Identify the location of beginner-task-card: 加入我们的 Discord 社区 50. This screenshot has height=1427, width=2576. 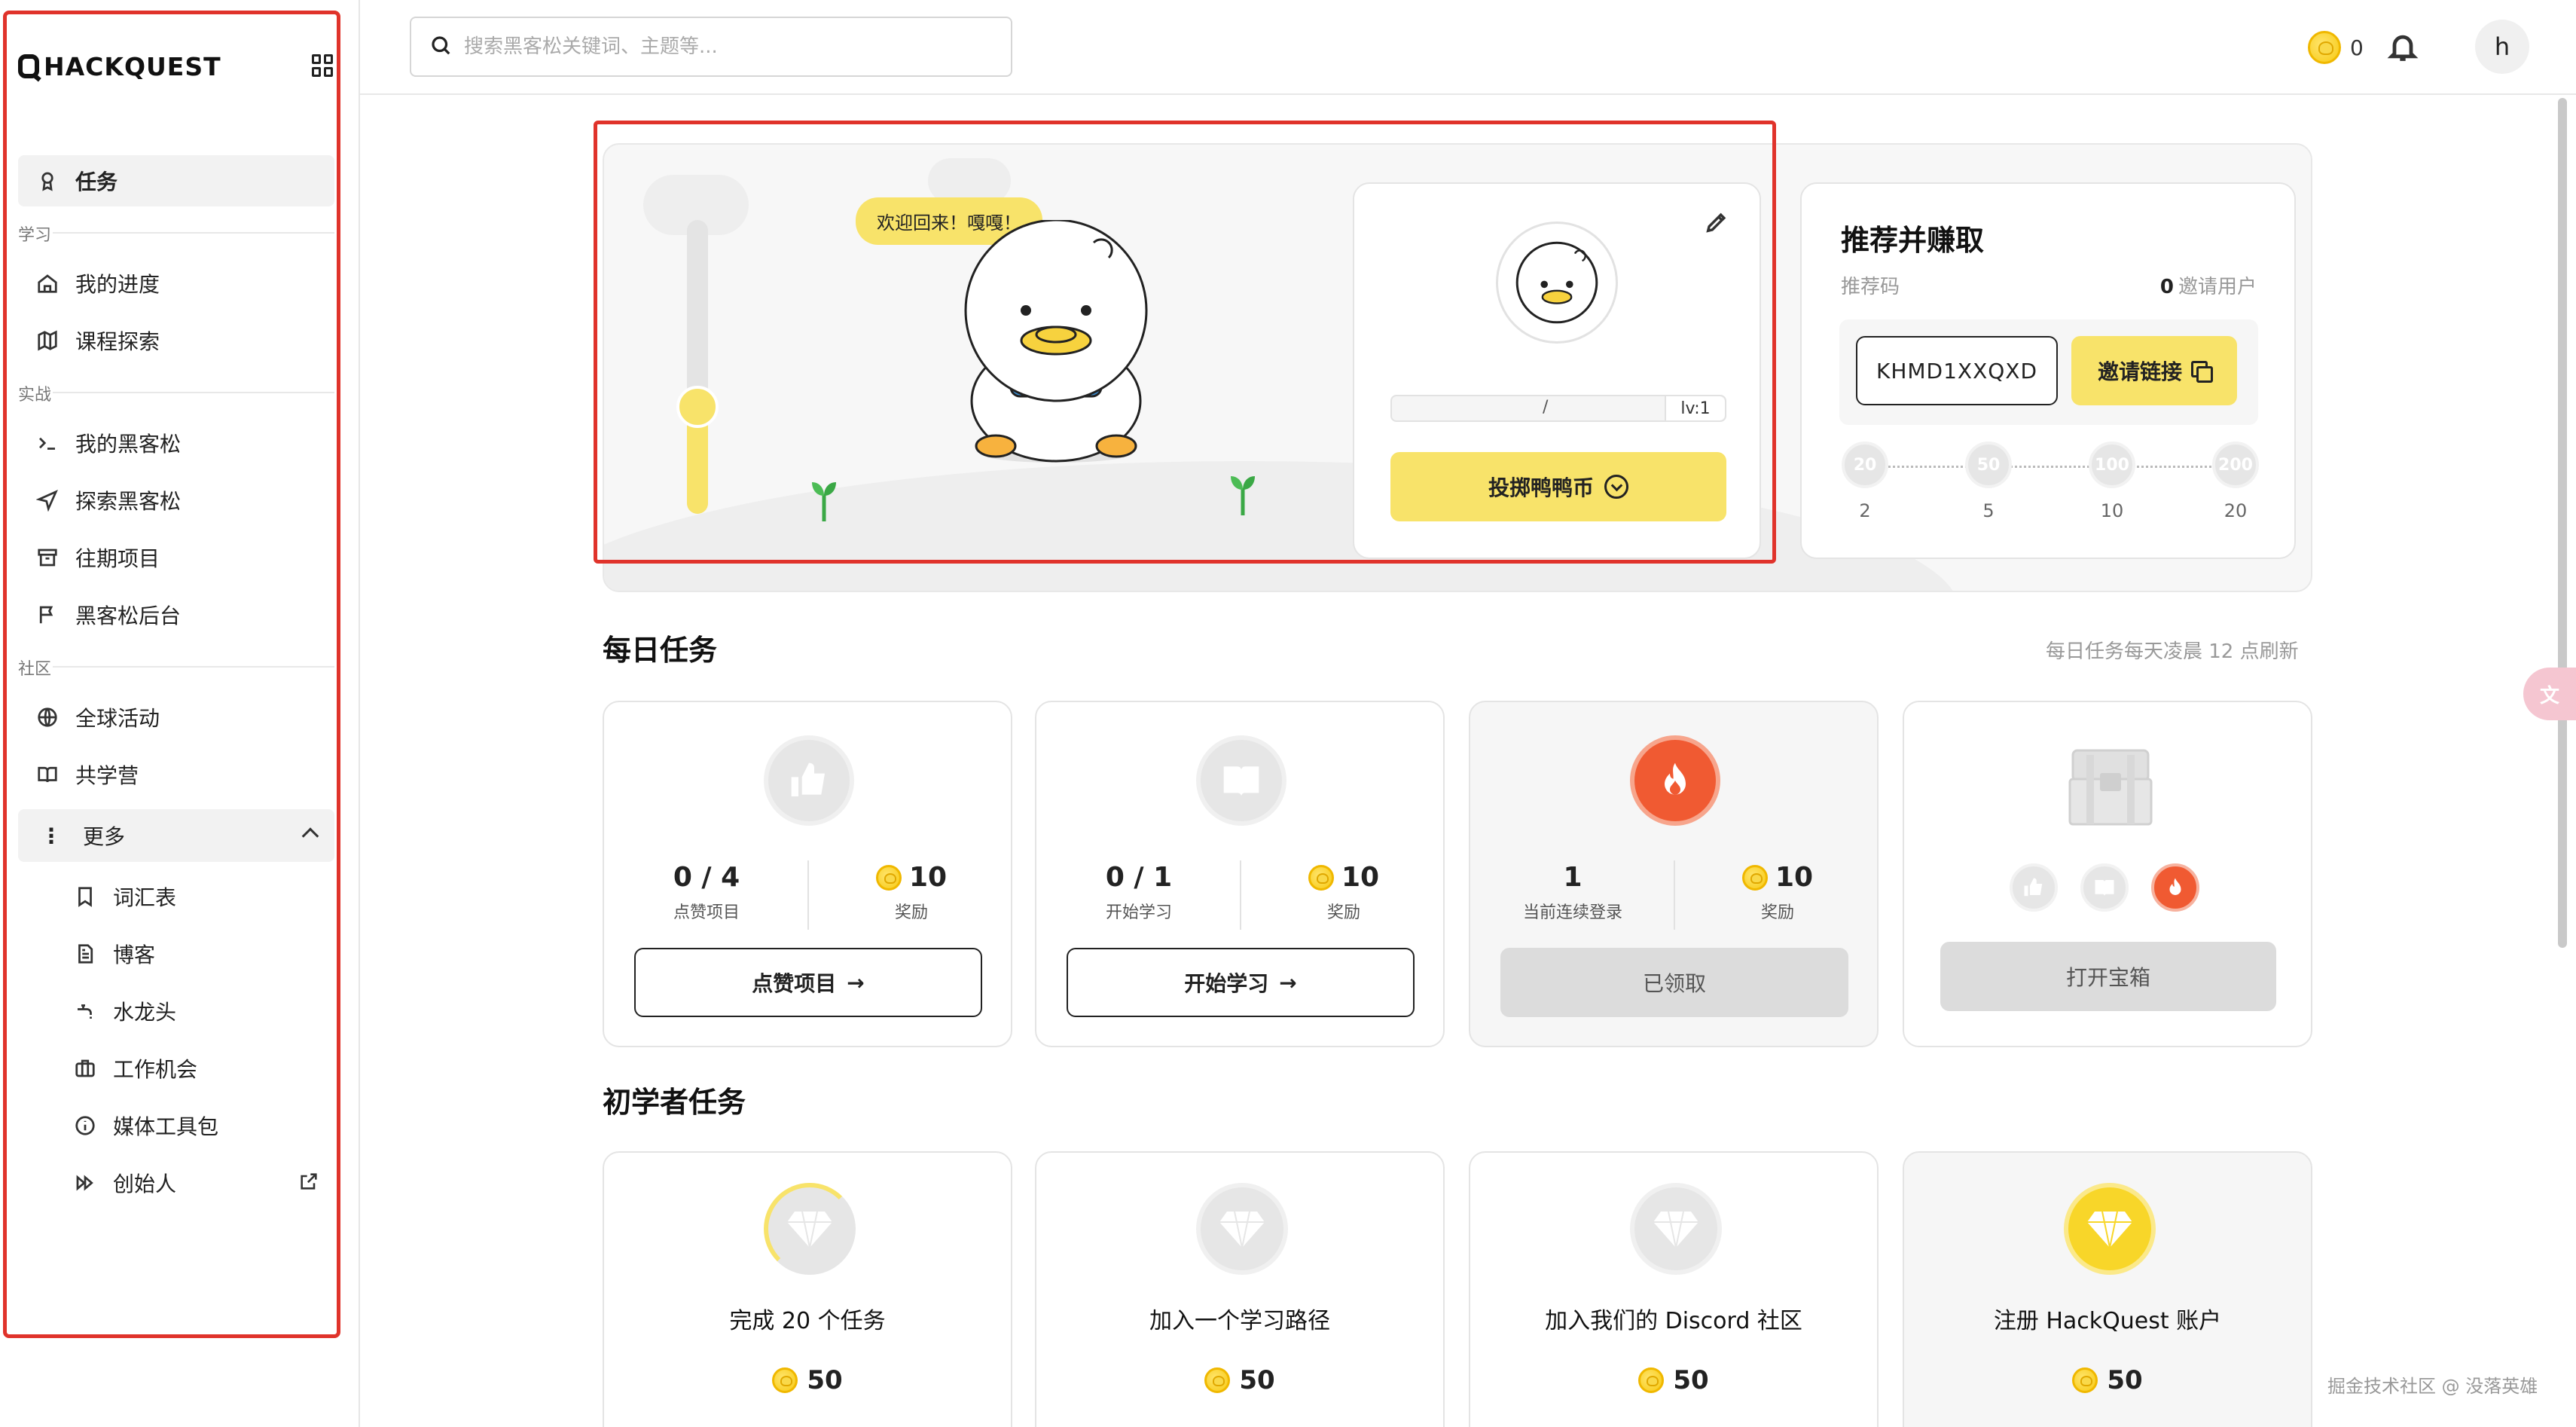
(1674, 1289).